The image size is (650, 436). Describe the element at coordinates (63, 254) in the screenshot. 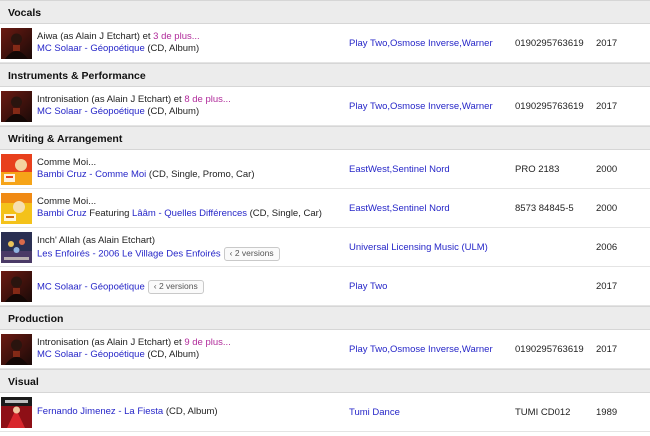

I see `artist-link: Les Enfoirés` at that location.